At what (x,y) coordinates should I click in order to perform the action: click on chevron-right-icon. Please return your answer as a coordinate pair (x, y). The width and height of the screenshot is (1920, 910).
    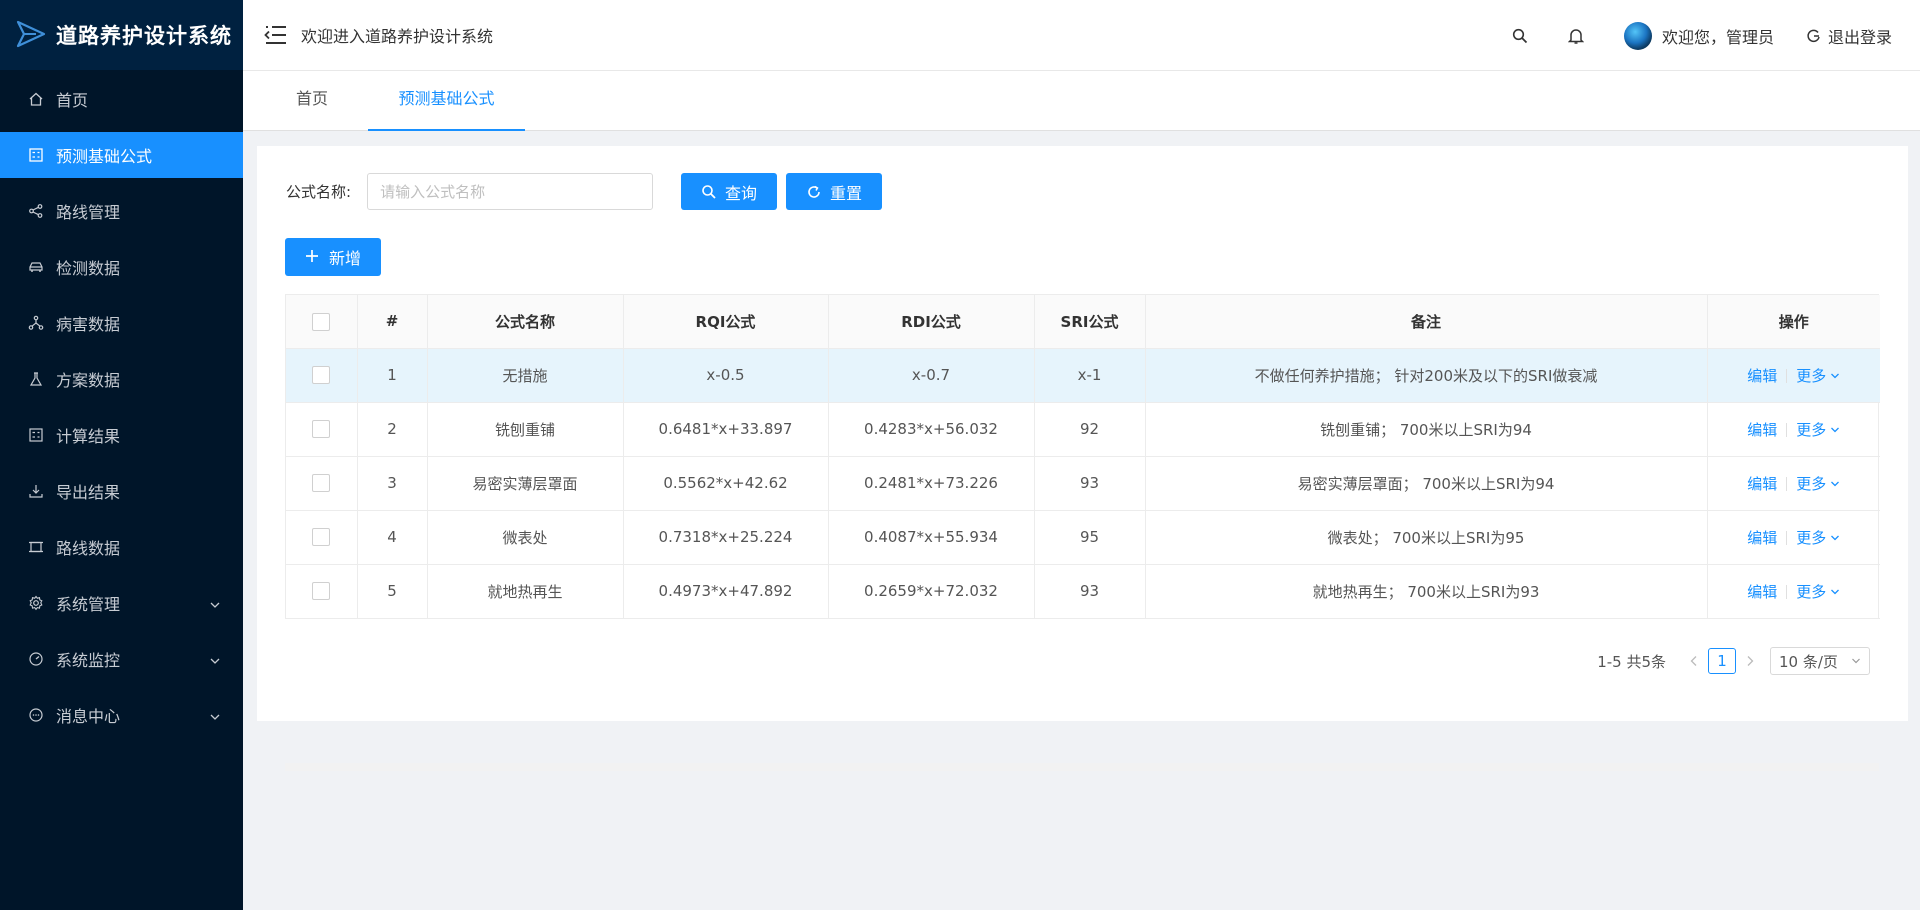
    Looking at the image, I should click on (1750, 661).